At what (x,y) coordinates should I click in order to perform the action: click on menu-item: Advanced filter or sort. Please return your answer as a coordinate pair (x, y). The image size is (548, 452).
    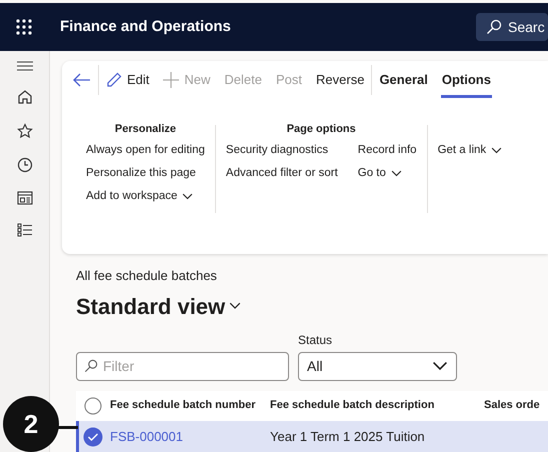
    Looking at the image, I should click on (282, 173).